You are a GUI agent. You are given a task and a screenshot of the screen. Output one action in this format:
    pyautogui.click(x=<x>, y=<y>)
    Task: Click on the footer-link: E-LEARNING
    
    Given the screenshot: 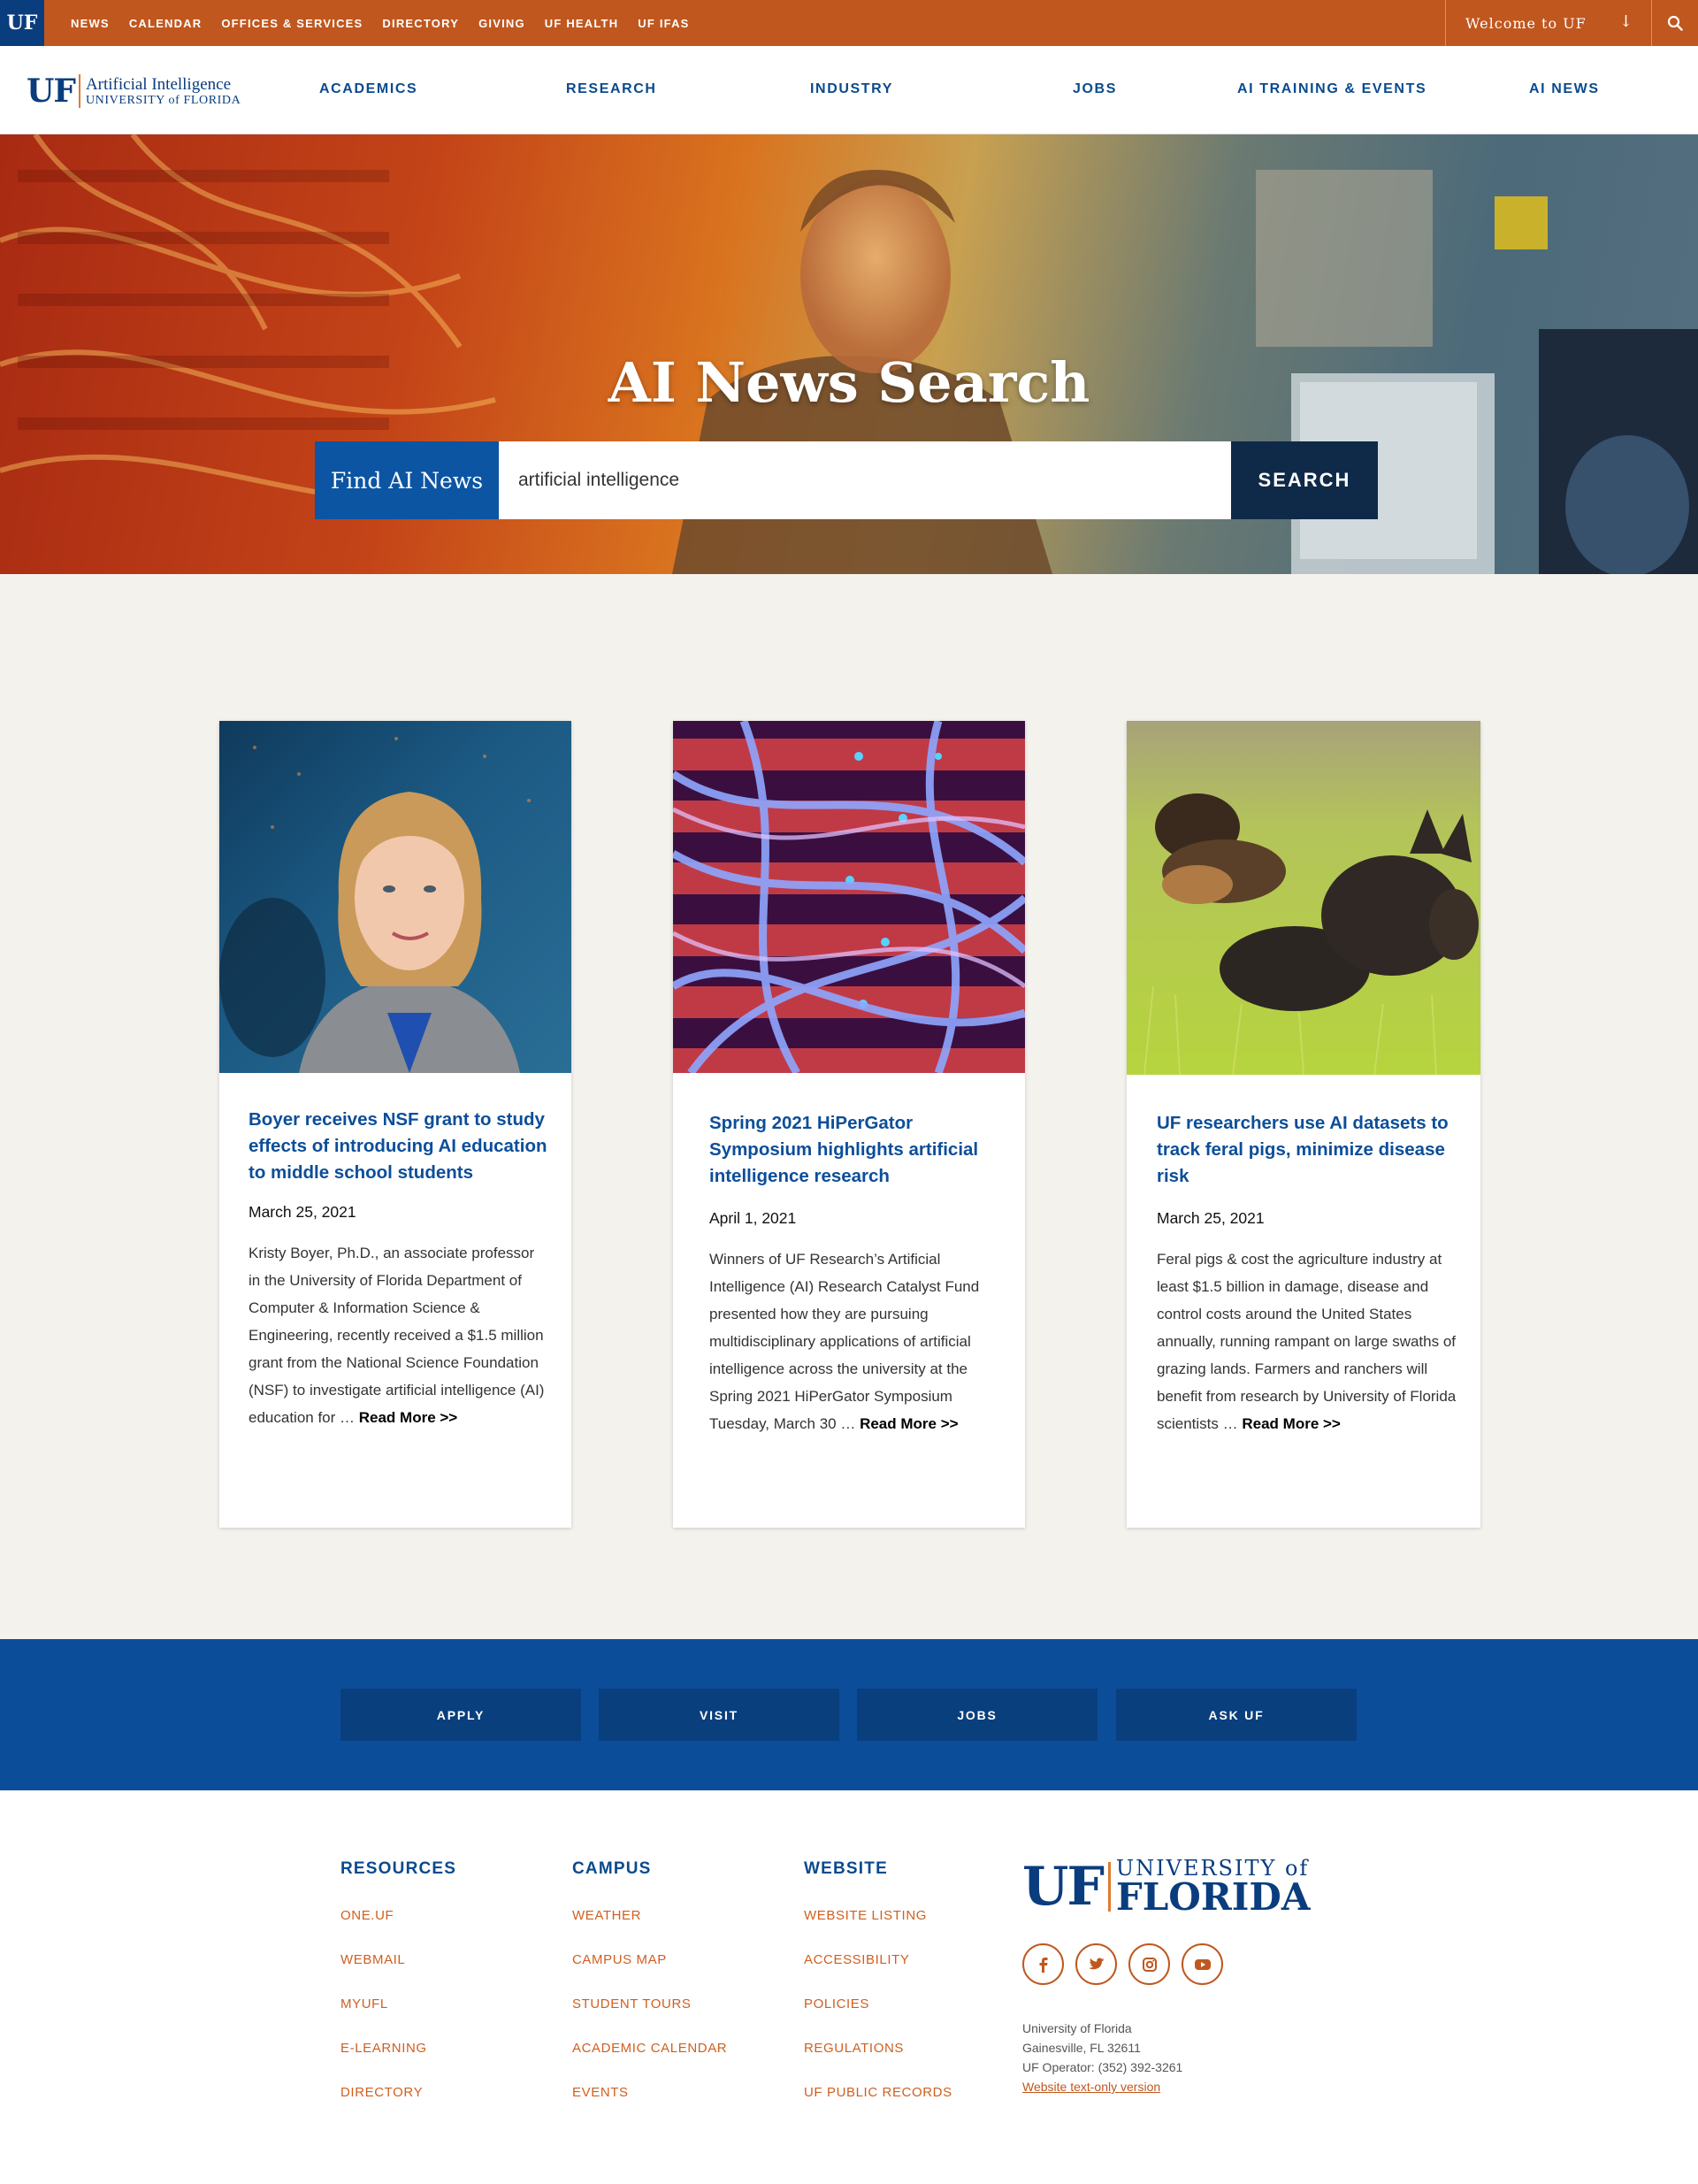 What is the action you would take?
    pyautogui.click(x=398, y=2063)
    